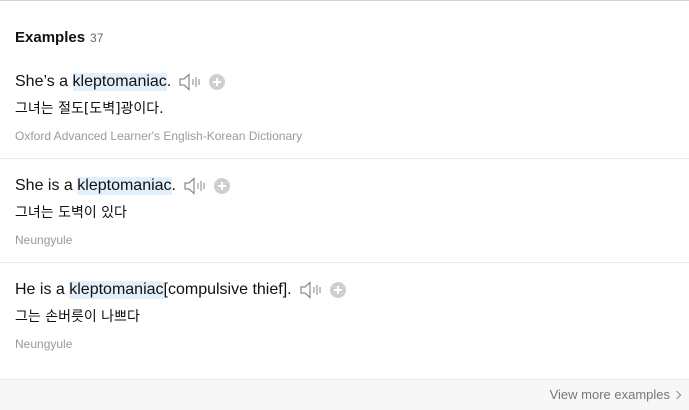 This screenshot has height=410, width=689. What do you see at coordinates (352, 186) in the screenshot?
I see `example-sentence: She is a kleptomaniac .` at bounding box center [352, 186].